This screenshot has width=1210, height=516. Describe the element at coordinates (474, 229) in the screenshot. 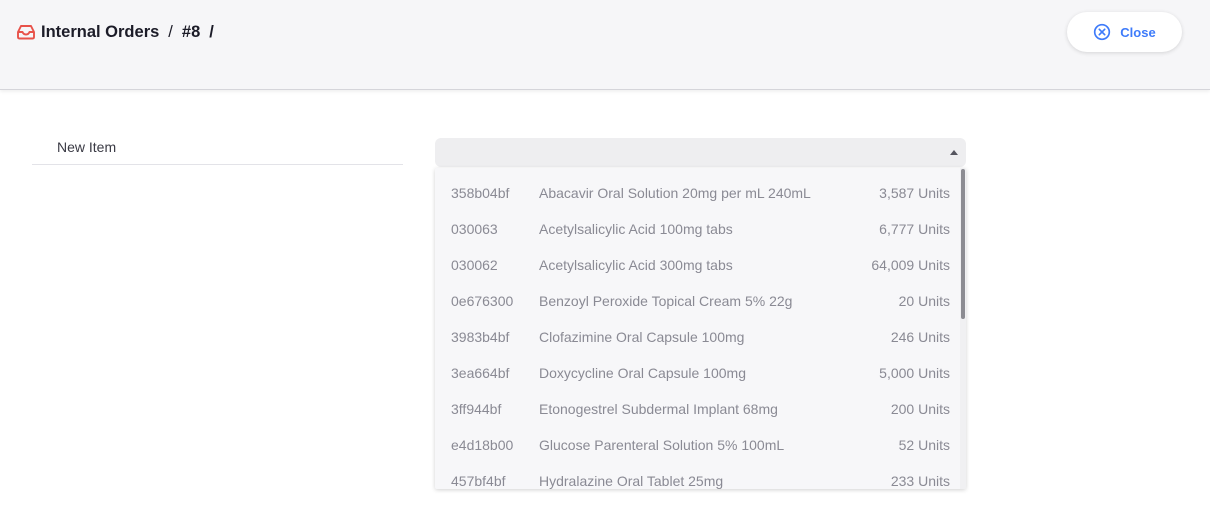

I see `option-code: 030063` at that location.